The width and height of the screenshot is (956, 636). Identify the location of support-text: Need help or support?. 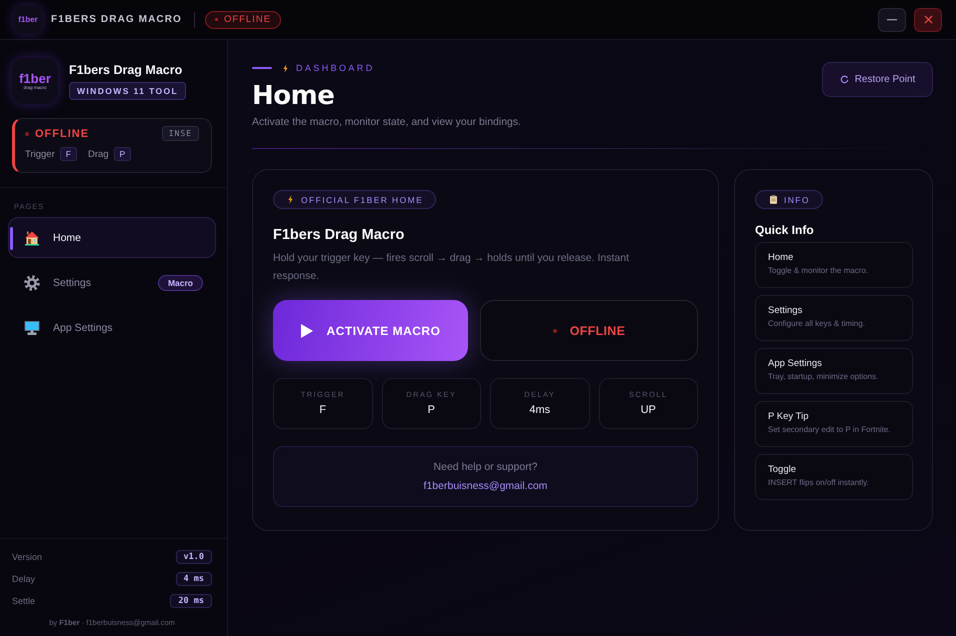
(486, 467).